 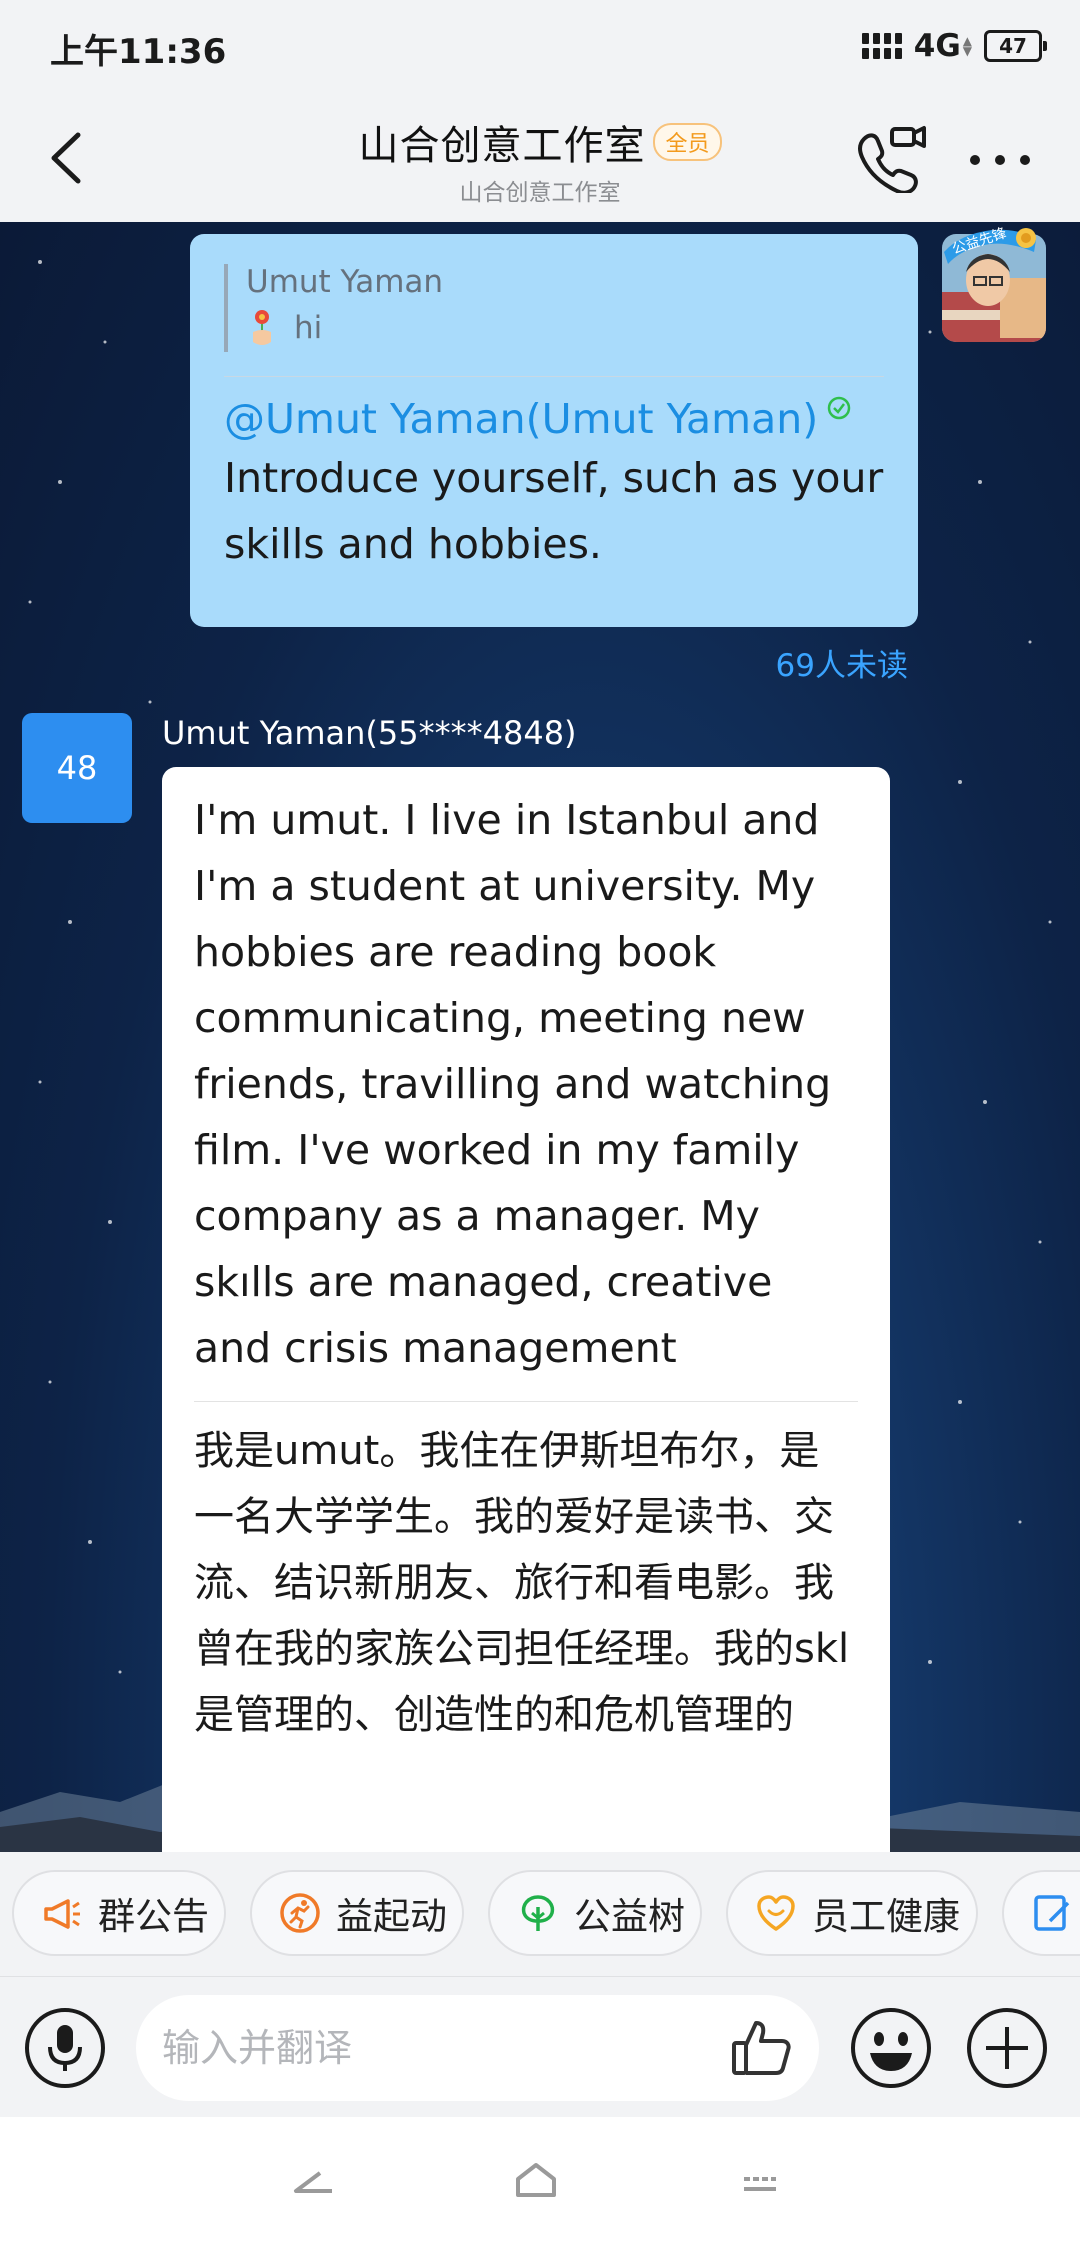 I want to click on tree-icon, so click(x=538, y=1913).